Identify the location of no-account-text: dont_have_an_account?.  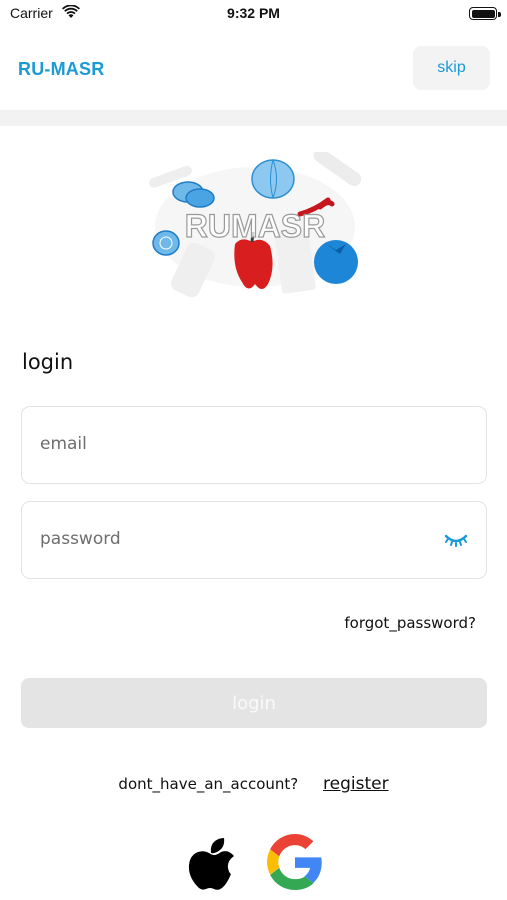
(208, 784).